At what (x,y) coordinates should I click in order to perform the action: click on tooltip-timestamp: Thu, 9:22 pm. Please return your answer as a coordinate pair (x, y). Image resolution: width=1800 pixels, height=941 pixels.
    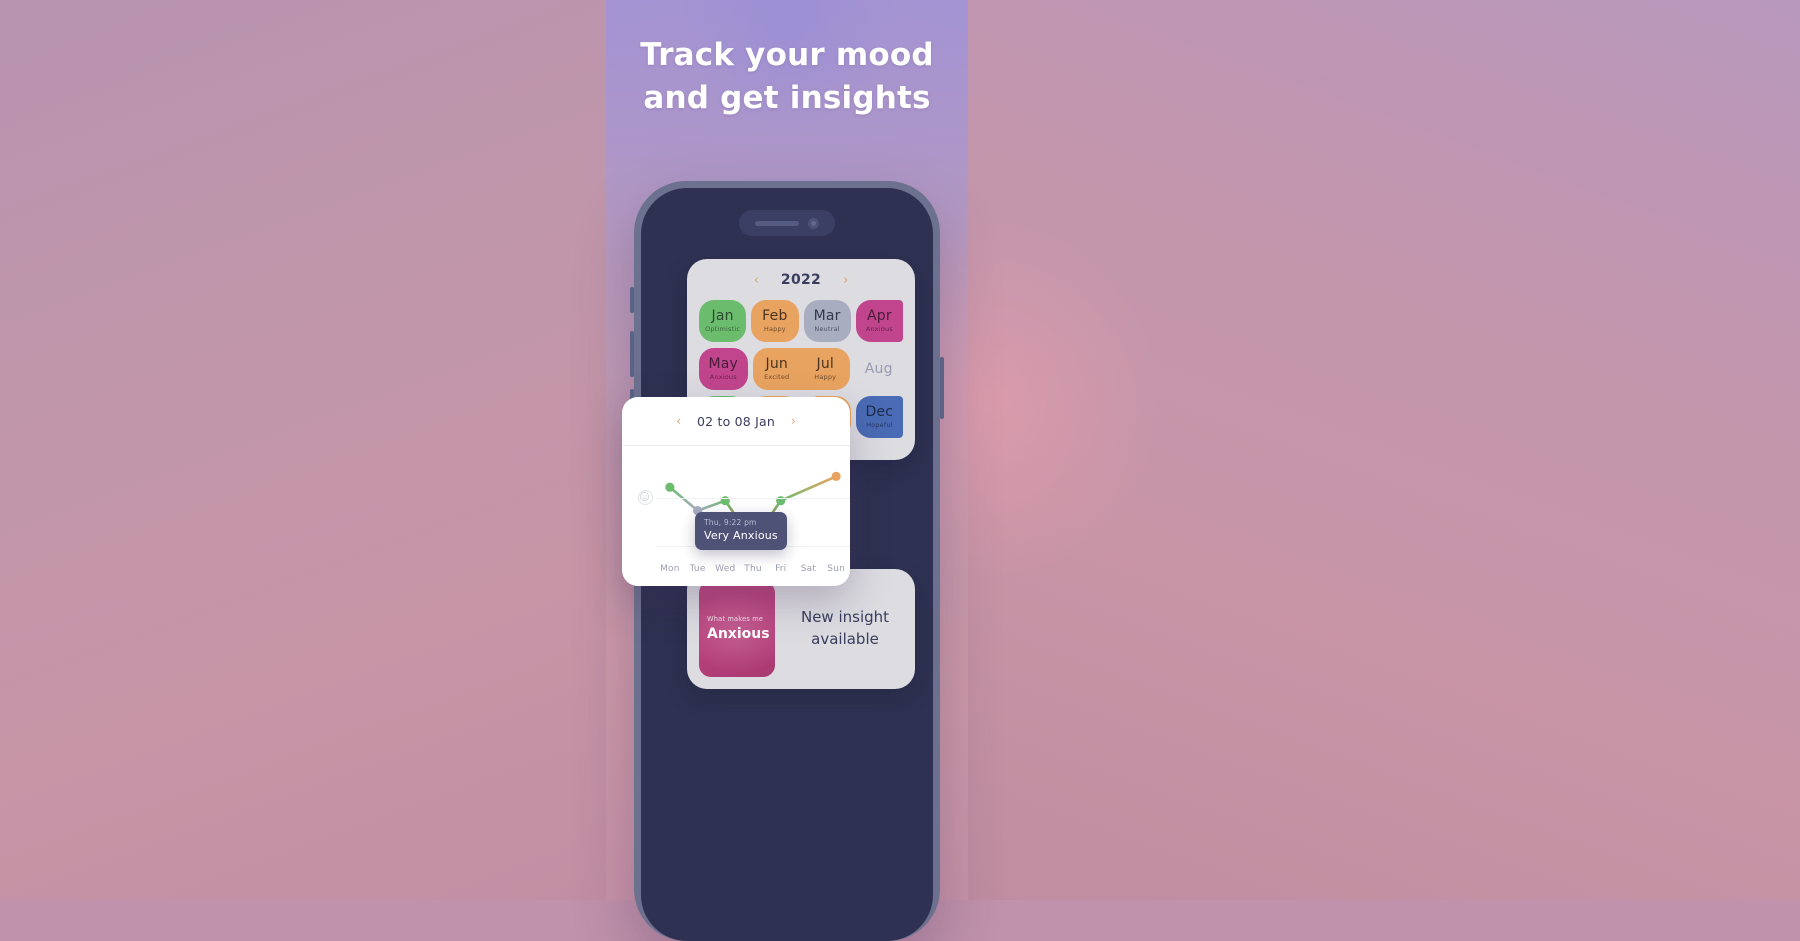
    Looking at the image, I should click on (730, 522).